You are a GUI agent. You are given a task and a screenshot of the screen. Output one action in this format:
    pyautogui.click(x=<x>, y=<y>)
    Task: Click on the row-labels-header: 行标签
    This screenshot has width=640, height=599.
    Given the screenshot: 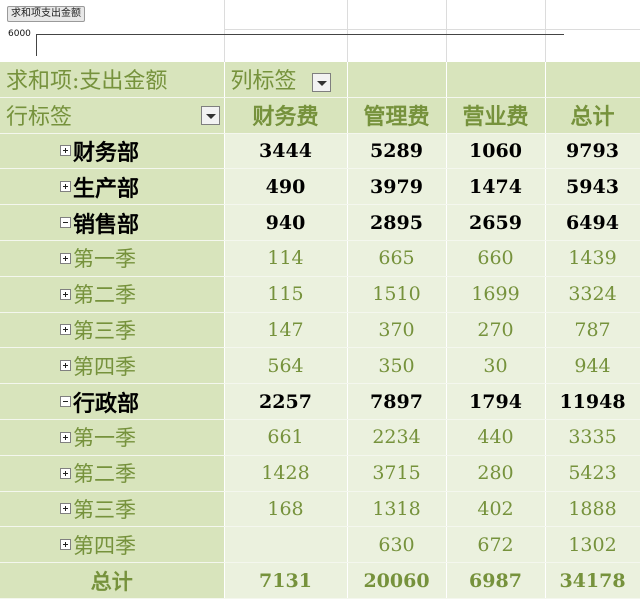 What is the action you would take?
    pyautogui.click(x=112, y=115)
    